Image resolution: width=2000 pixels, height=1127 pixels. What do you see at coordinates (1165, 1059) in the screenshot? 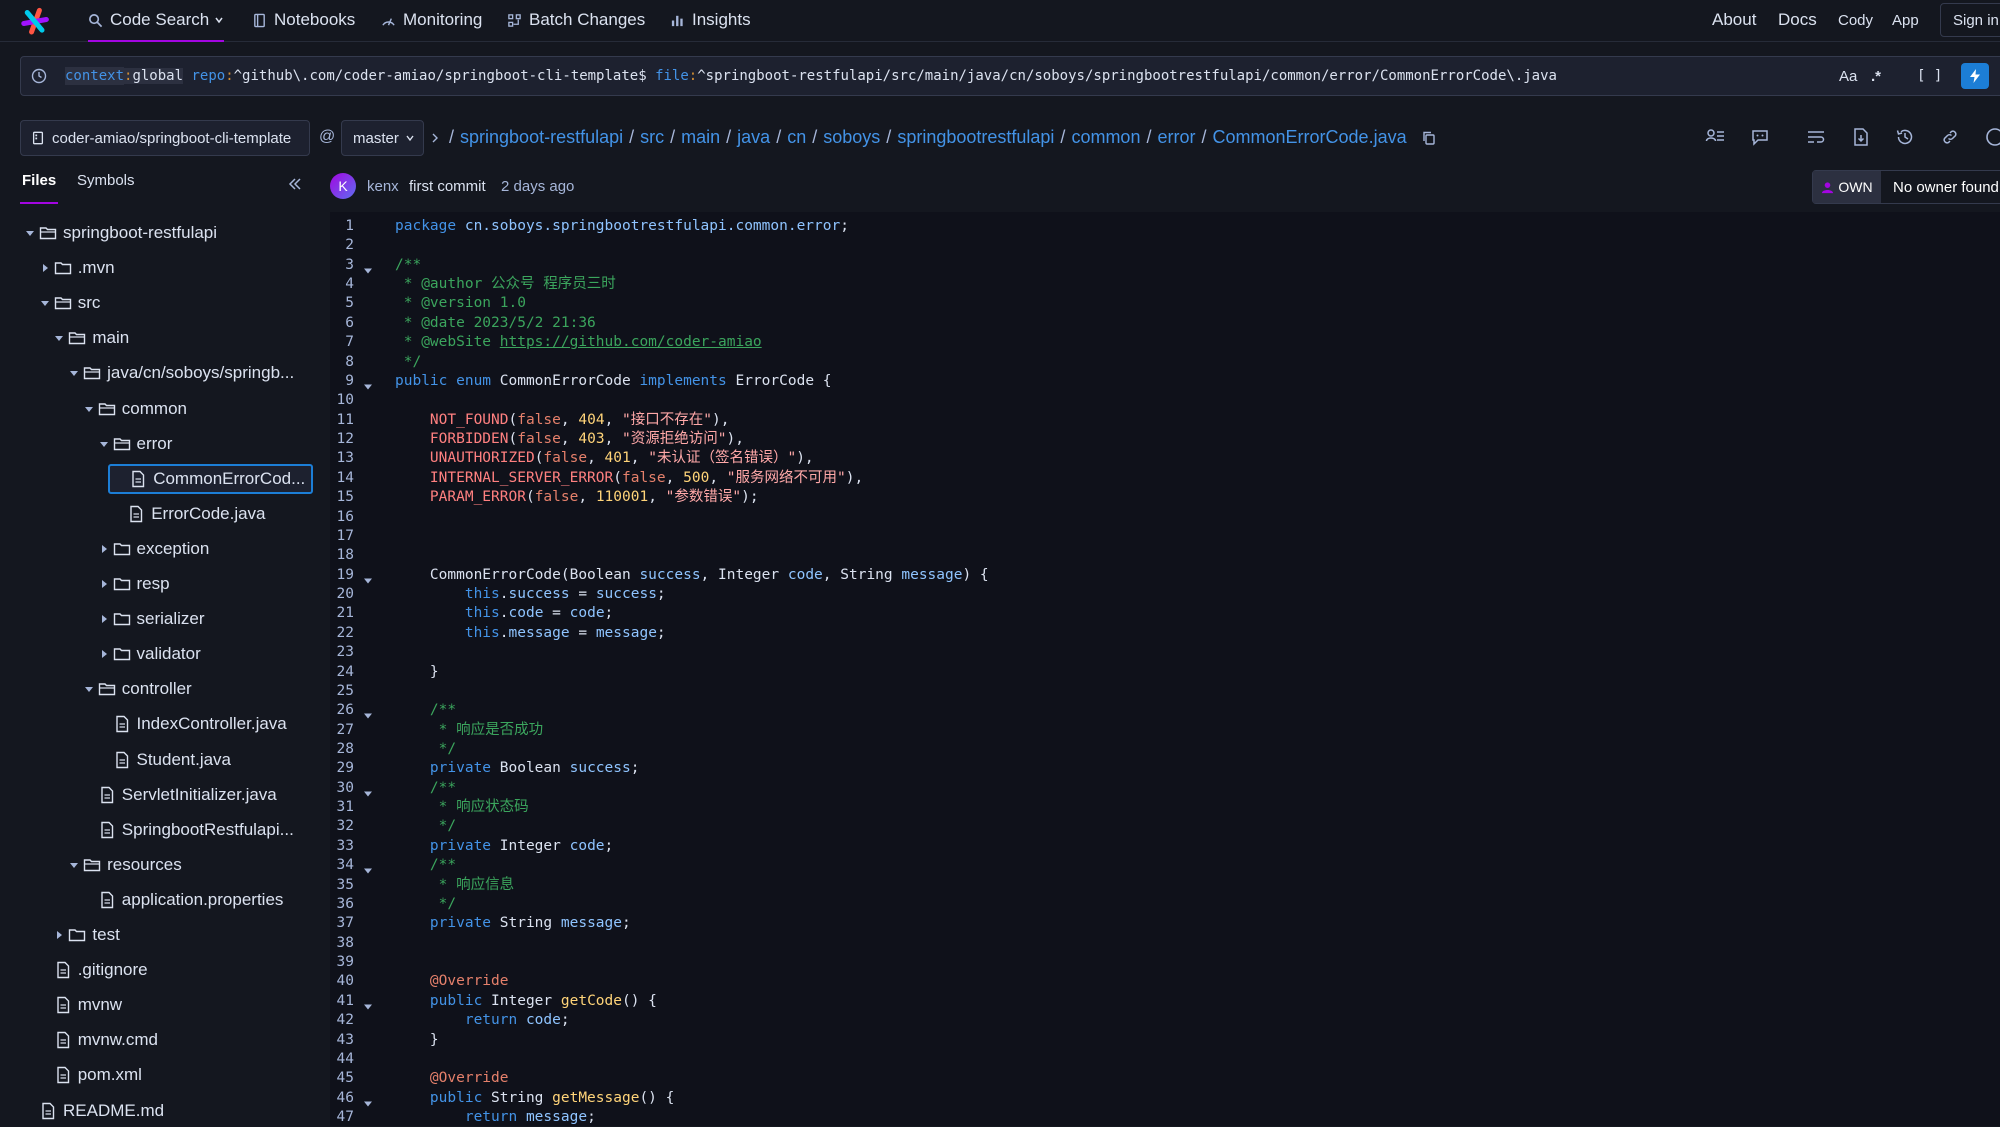
I see `code-line: 44` at bounding box center [1165, 1059].